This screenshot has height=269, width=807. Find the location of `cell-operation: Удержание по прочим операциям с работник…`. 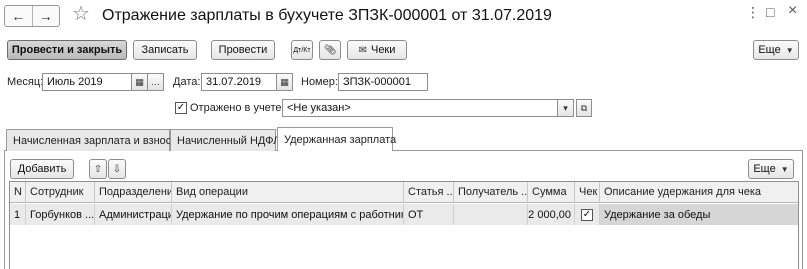

cell-operation: Удержание по прочим операциям с работник… is located at coordinates (288, 214).